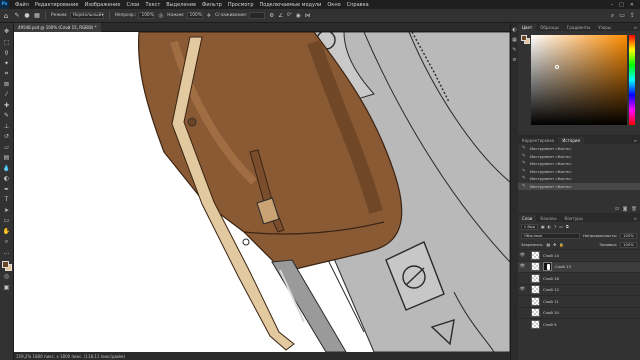  I want to click on home-icon: ⌂, so click(6, 16).